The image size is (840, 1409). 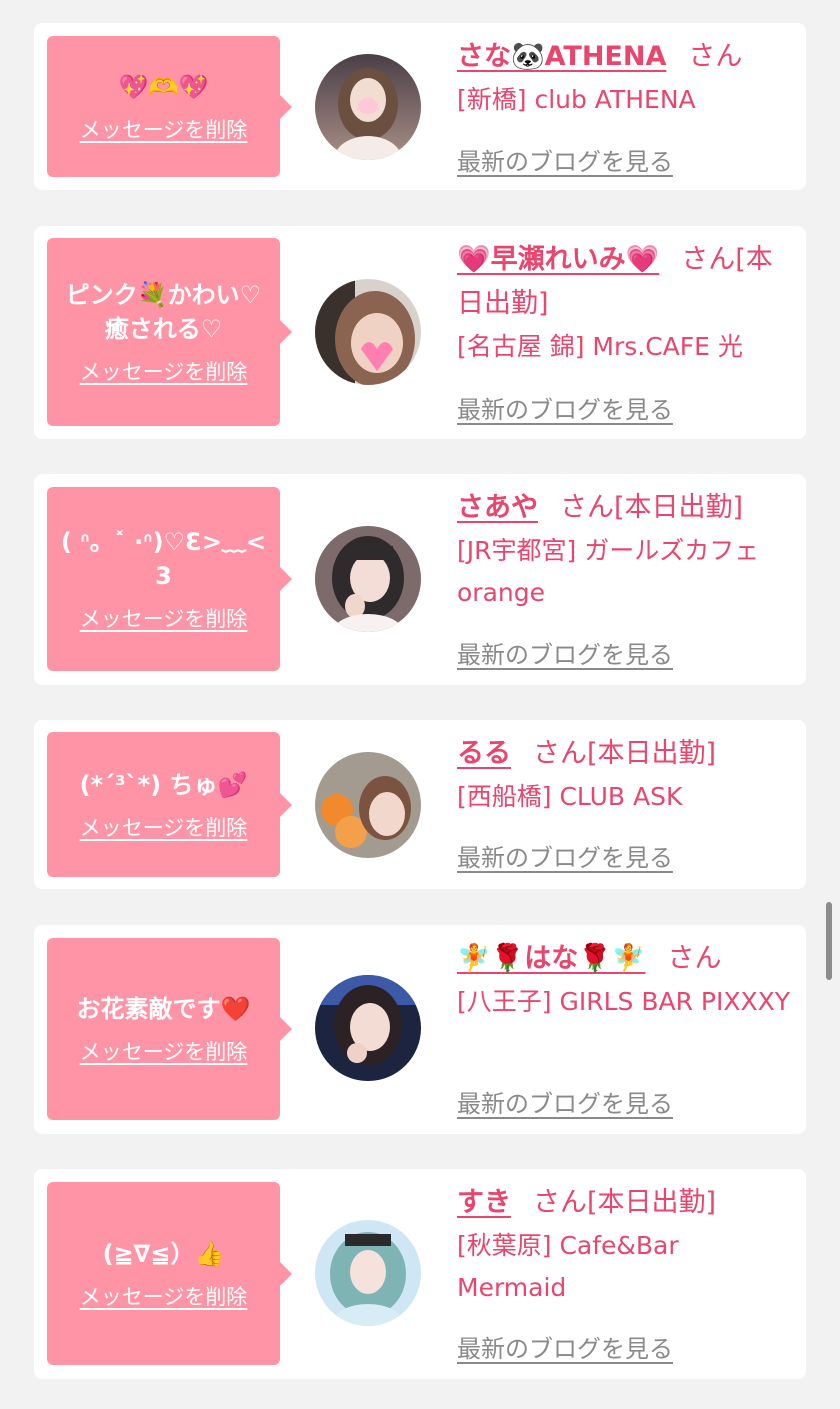 What do you see at coordinates (163, 784) in the screenshot?
I see `message-text: (*´³`*) ちゅ💕` at bounding box center [163, 784].